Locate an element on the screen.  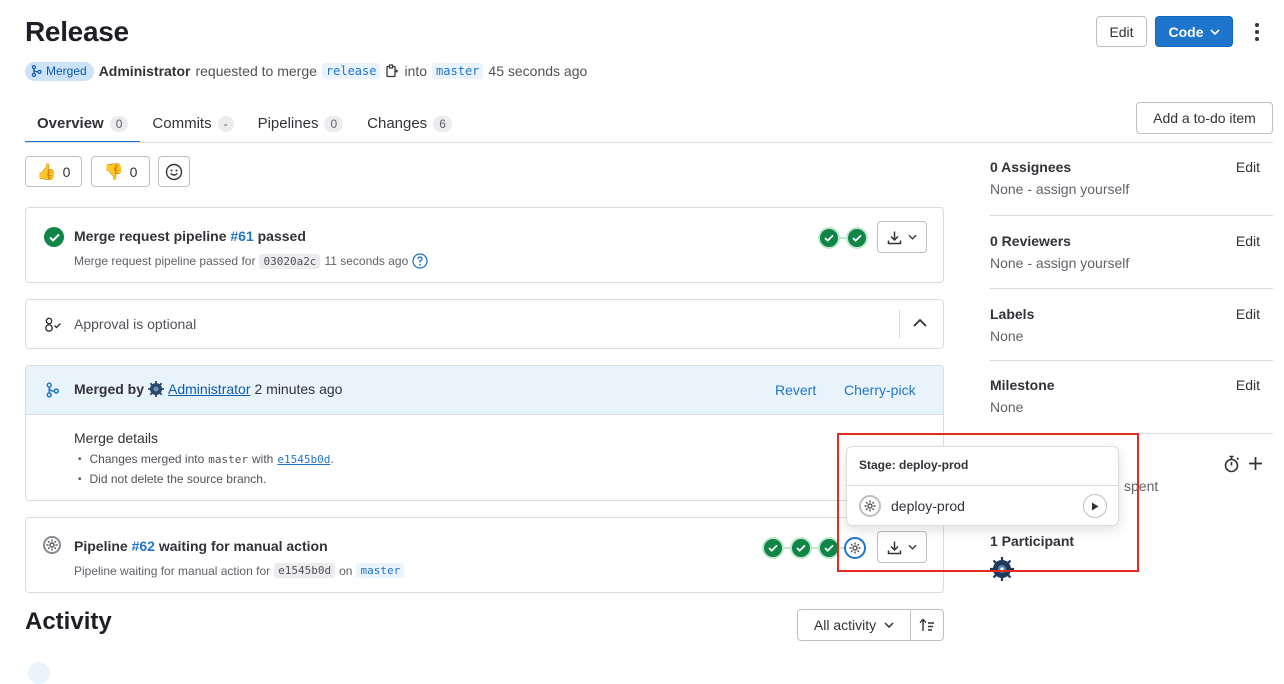
avatar is located at coordinates (156, 389).